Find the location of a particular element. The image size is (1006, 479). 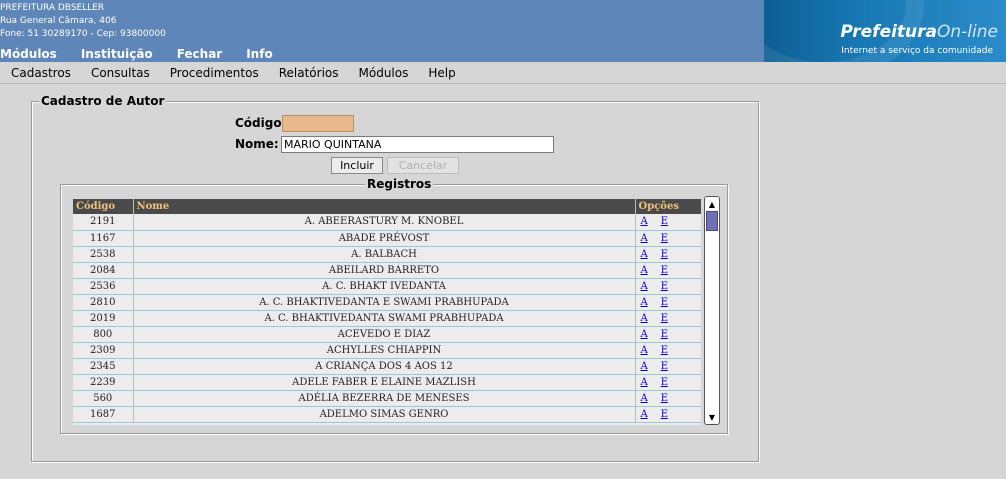

cell-codigo: 1167 is located at coordinates (103, 238).